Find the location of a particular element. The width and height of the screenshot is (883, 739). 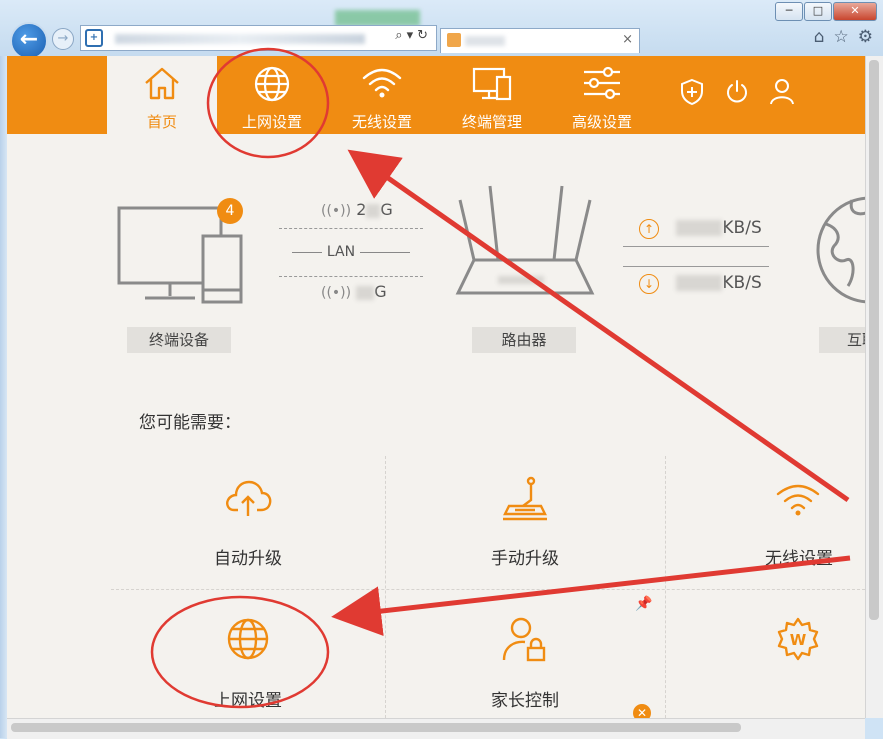

minimize-button: ─ is located at coordinates (789, 11).